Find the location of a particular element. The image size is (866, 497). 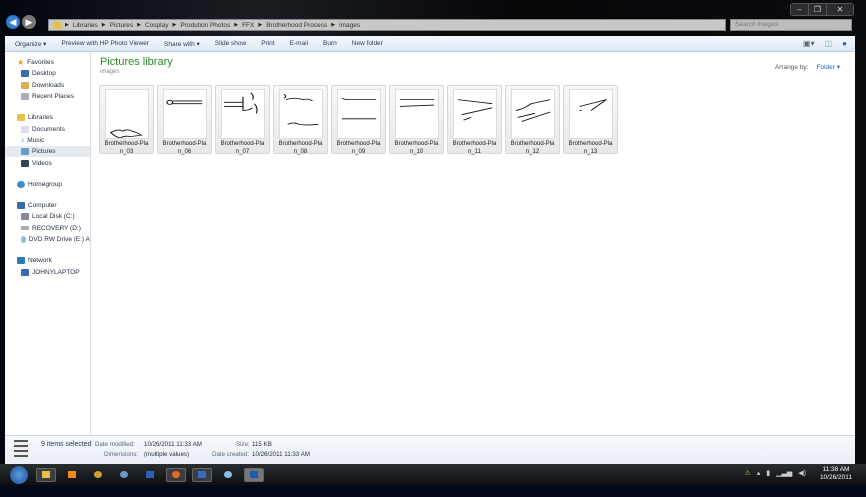

warning-icon: ⚠ is located at coordinates (747, 473).